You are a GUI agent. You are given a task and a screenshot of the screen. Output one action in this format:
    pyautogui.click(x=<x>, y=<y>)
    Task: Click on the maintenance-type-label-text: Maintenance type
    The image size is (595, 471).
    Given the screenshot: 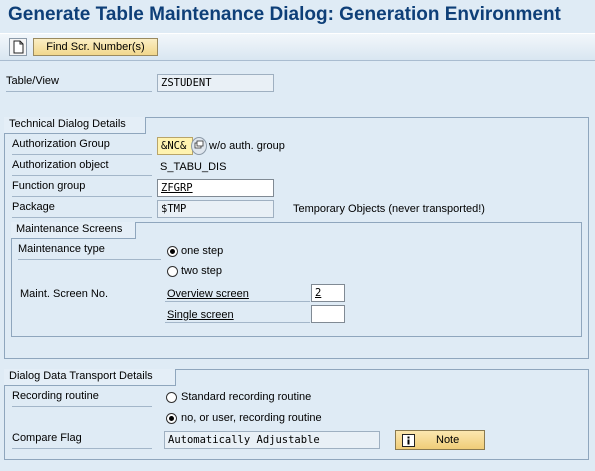 What is the action you would take?
    pyautogui.click(x=61, y=249)
    